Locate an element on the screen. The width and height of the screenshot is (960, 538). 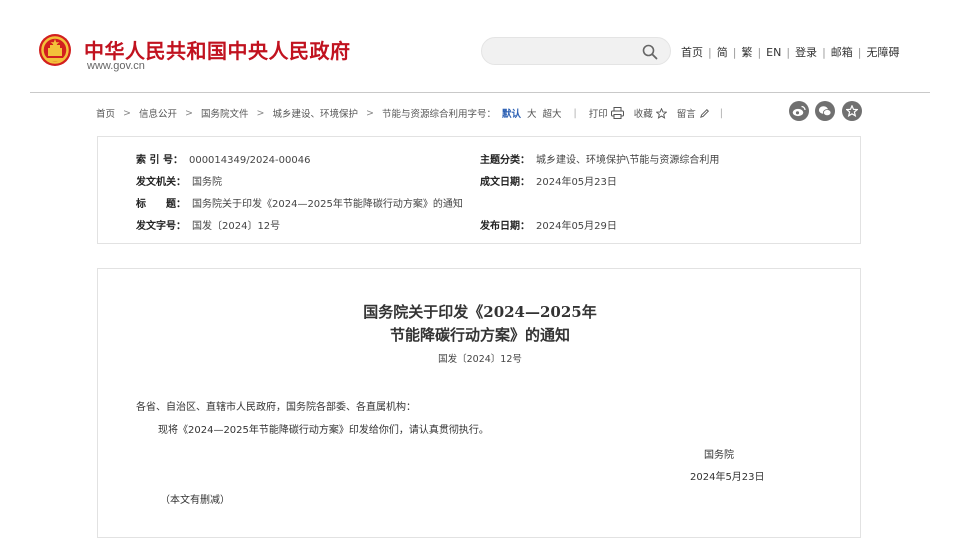
nav-simplified: 简 is located at coordinates (722, 52).